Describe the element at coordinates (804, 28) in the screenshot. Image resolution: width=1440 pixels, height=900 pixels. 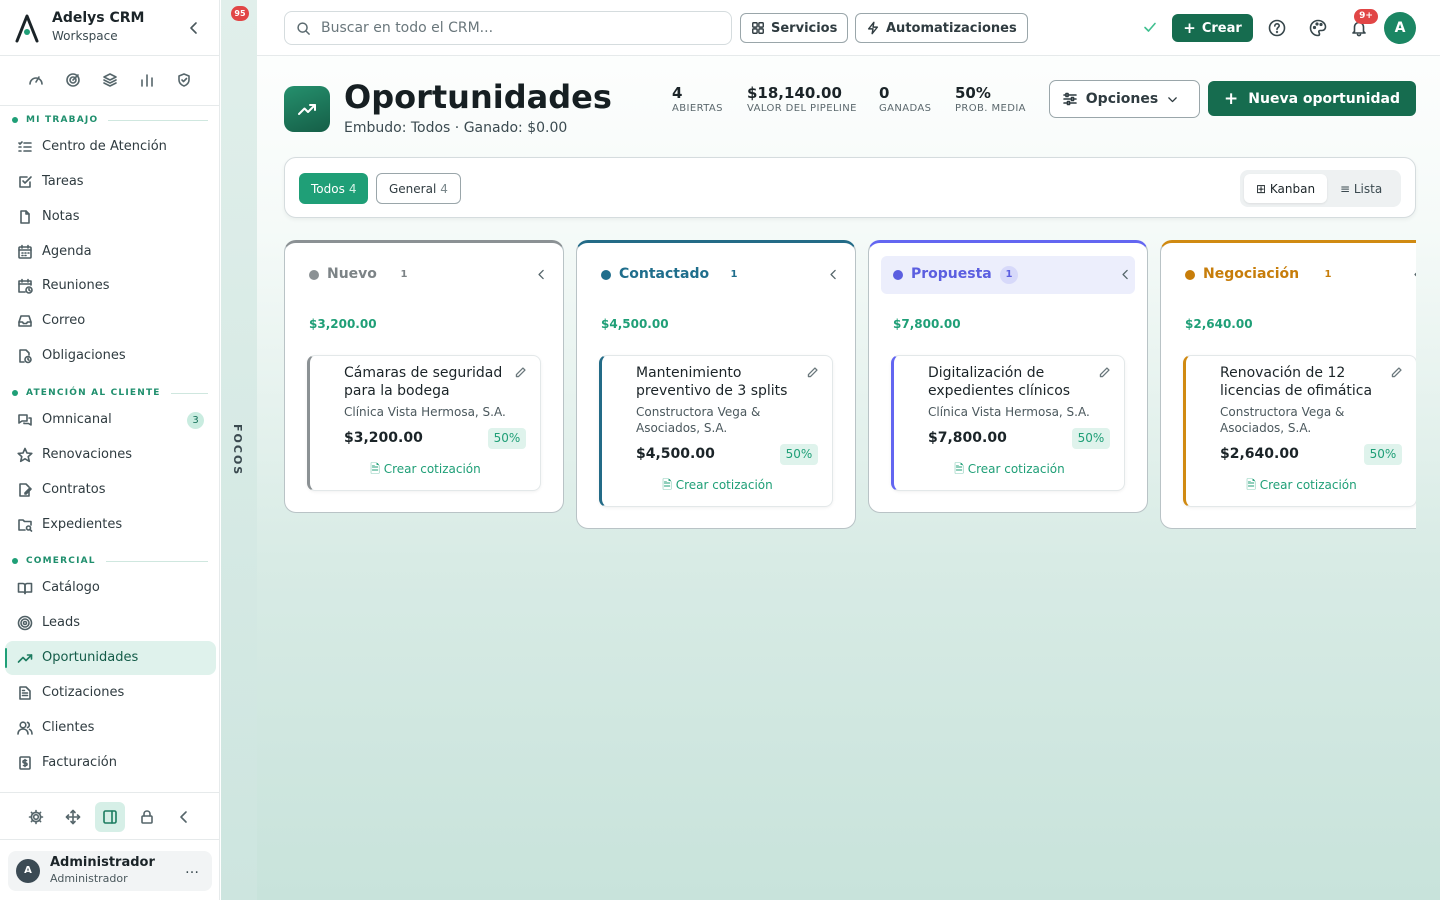
I see `services-label: Servicios` at that location.